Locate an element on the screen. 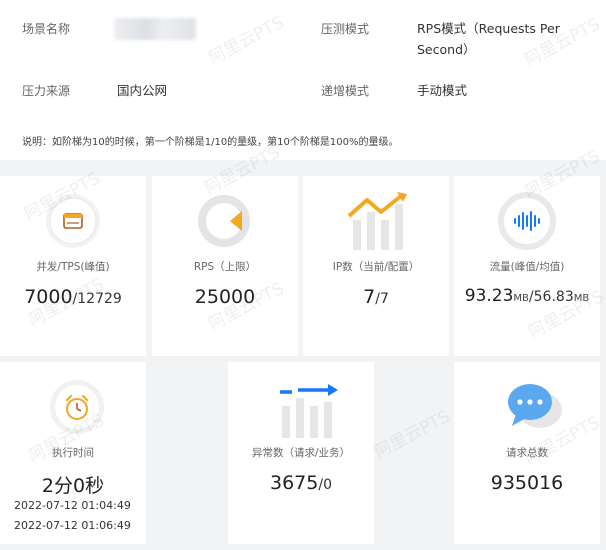  ip-caption: IP数（当前/配置） is located at coordinates (376, 267).